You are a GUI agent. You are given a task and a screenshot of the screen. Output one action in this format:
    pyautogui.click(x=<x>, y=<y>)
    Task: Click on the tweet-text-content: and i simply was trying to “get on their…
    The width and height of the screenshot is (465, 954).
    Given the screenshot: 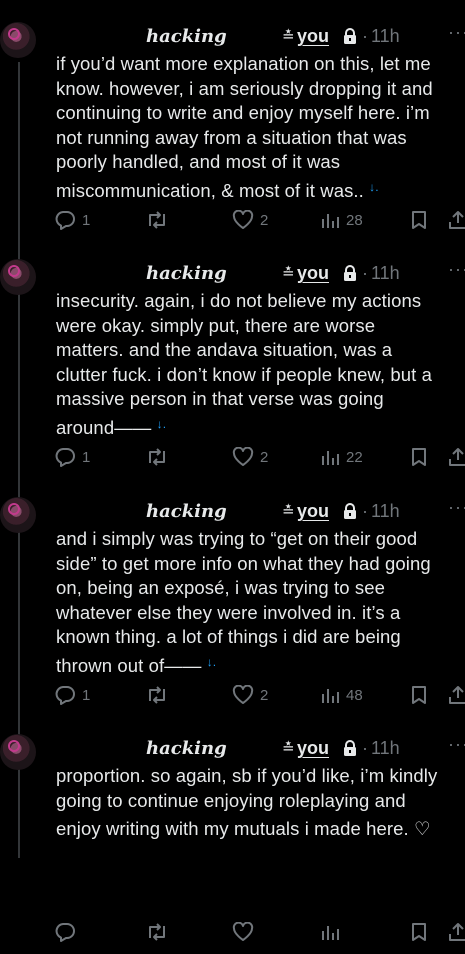 What is the action you would take?
    pyautogui.click(x=243, y=602)
    